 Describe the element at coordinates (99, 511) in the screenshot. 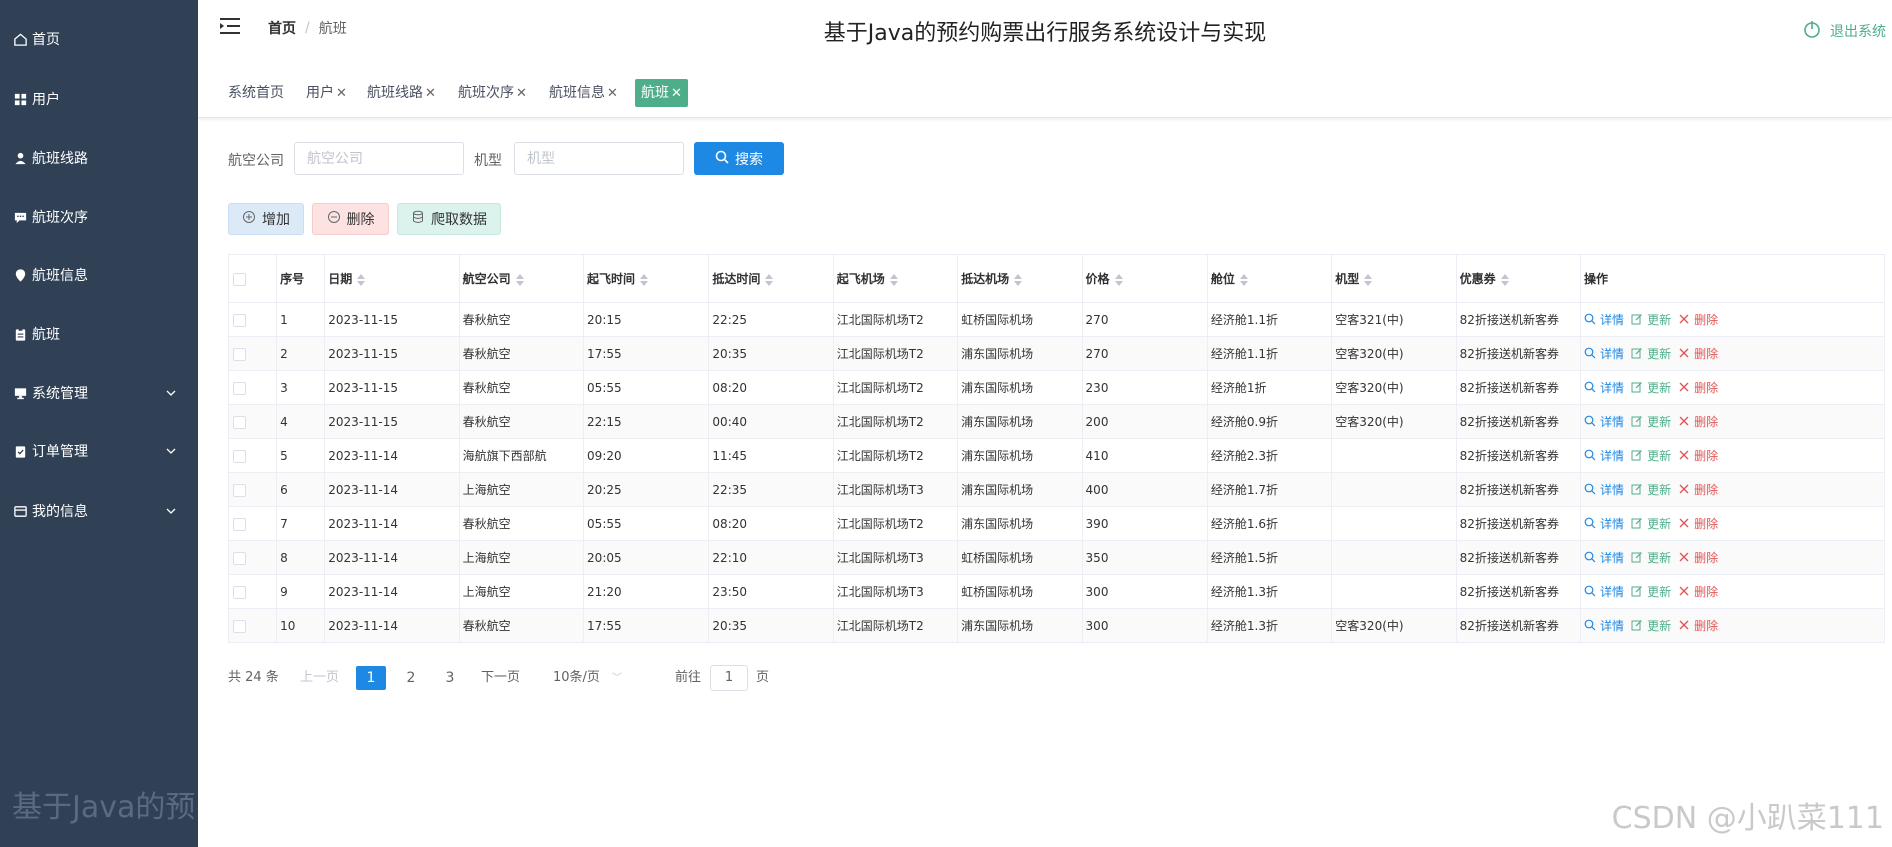

I see `sidebar-item-8: 我的信息` at that location.